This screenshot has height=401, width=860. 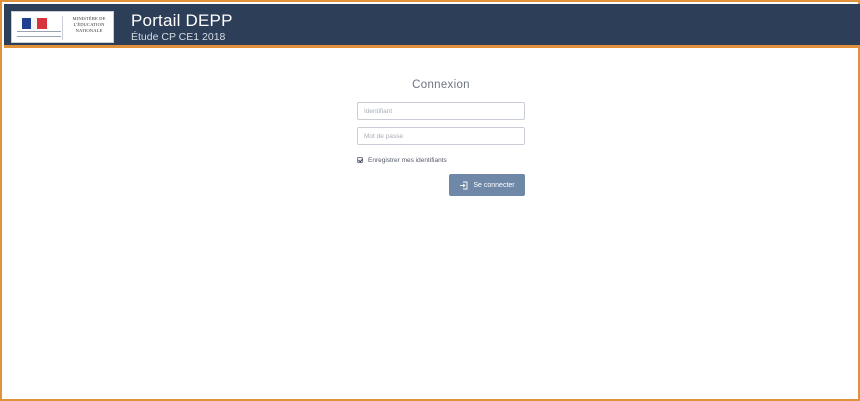 I want to click on app-subtitle: Étude CP CE1 2018, so click(x=178, y=37).